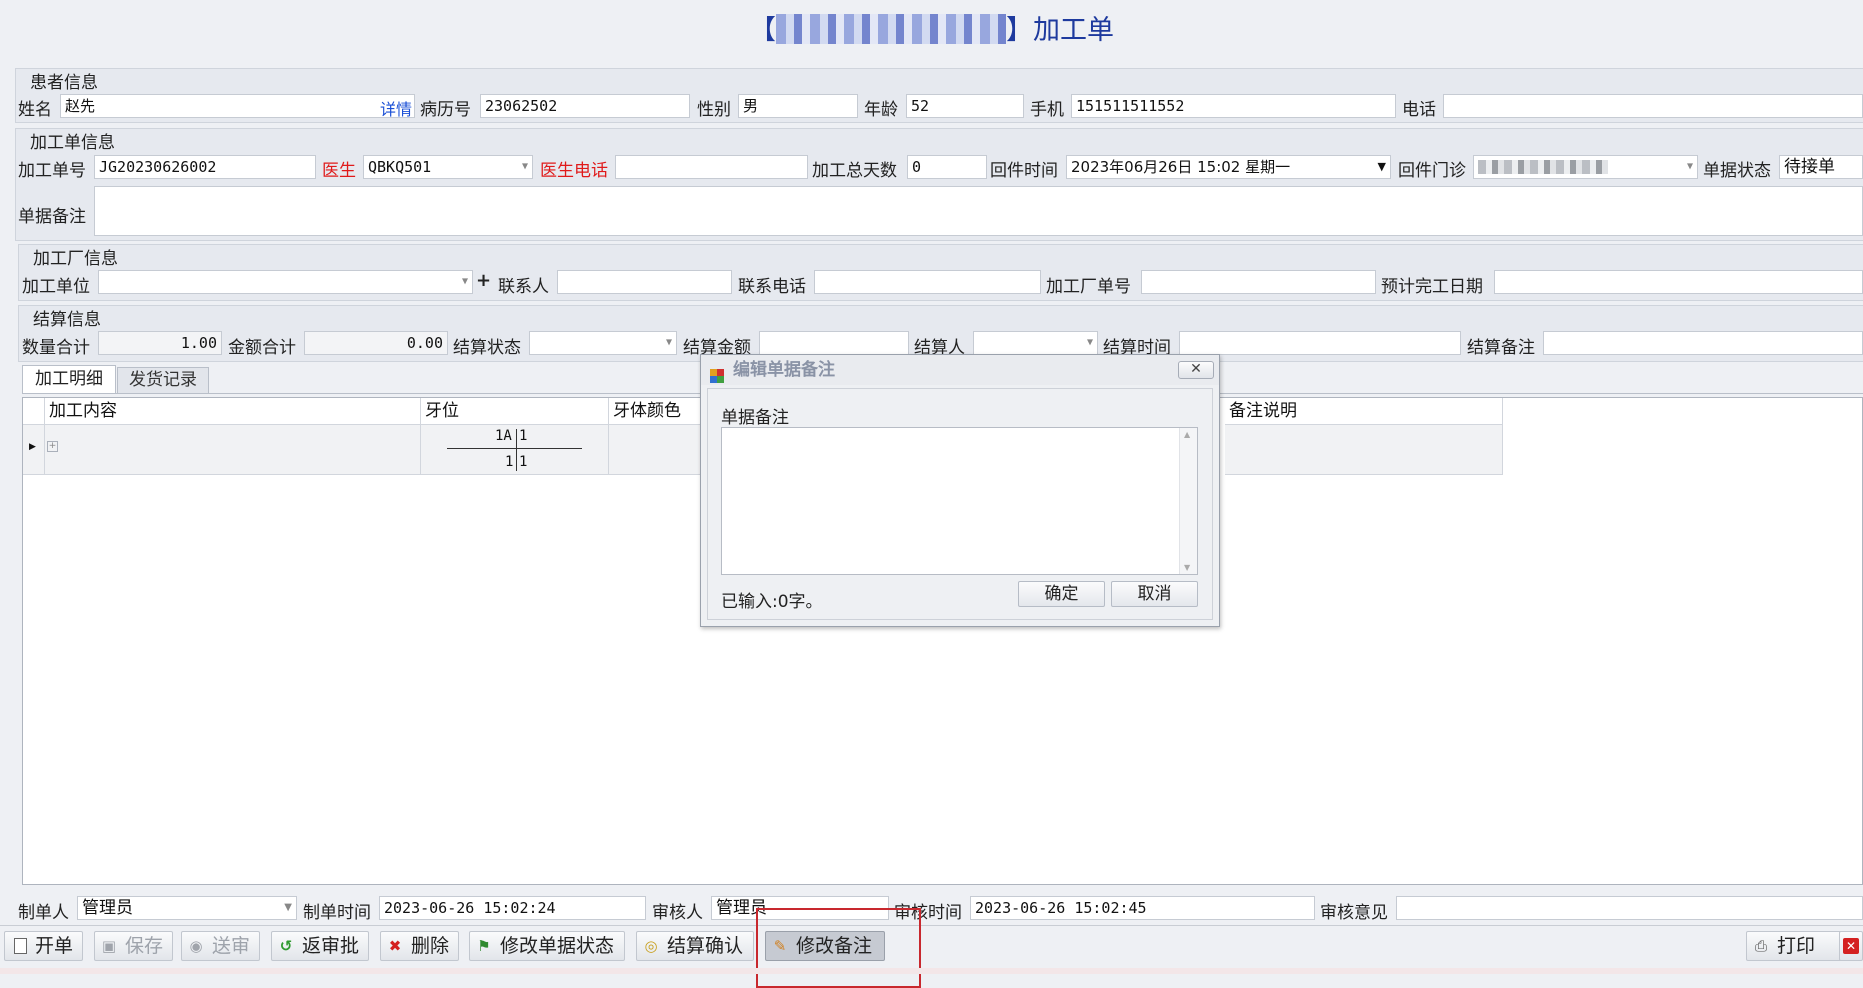 The image size is (1863, 988). I want to click on gender-field: 男, so click(798, 106).